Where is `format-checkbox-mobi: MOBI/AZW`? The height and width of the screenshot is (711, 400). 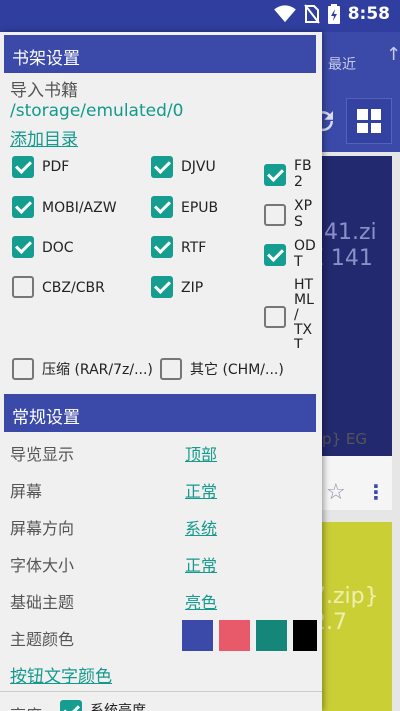
format-checkbox-mobi: MOBI/AZW is located at coordinates (64, 207).